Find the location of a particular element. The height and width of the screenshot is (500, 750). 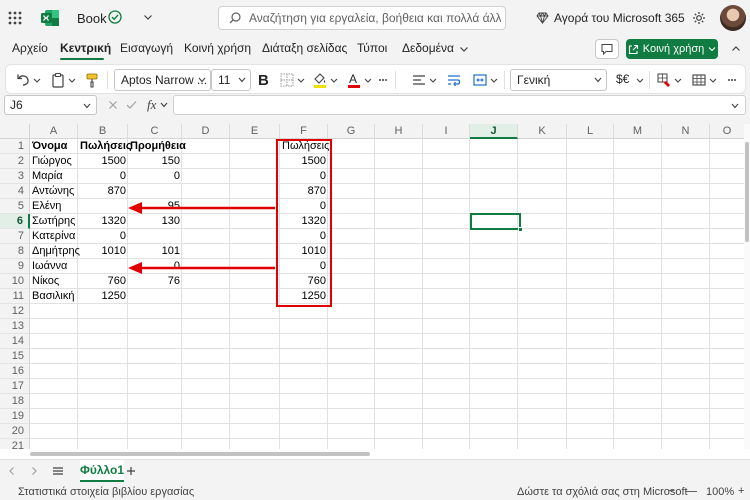

header-cell: Προμήθεια is located at coordinates (157, 146).